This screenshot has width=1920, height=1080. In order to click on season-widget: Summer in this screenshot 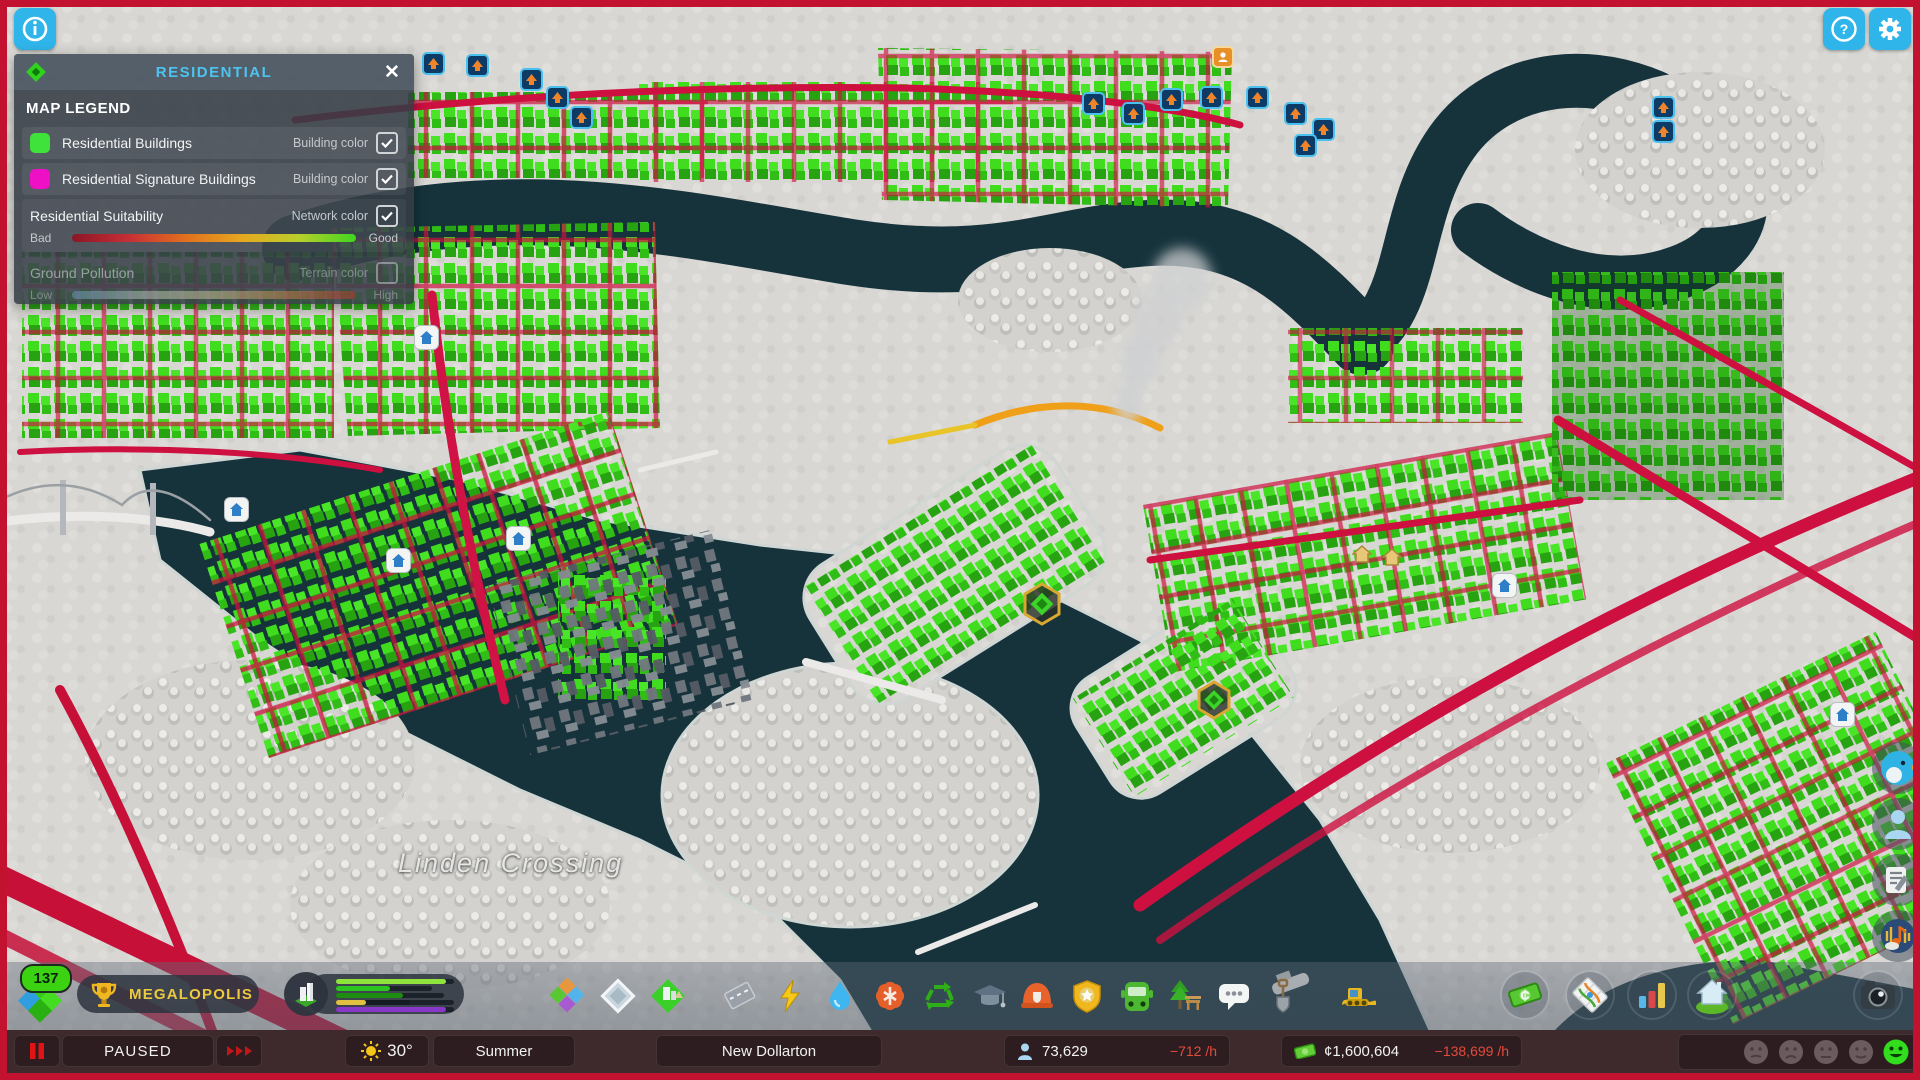, I will do `click(504, 1051)`.